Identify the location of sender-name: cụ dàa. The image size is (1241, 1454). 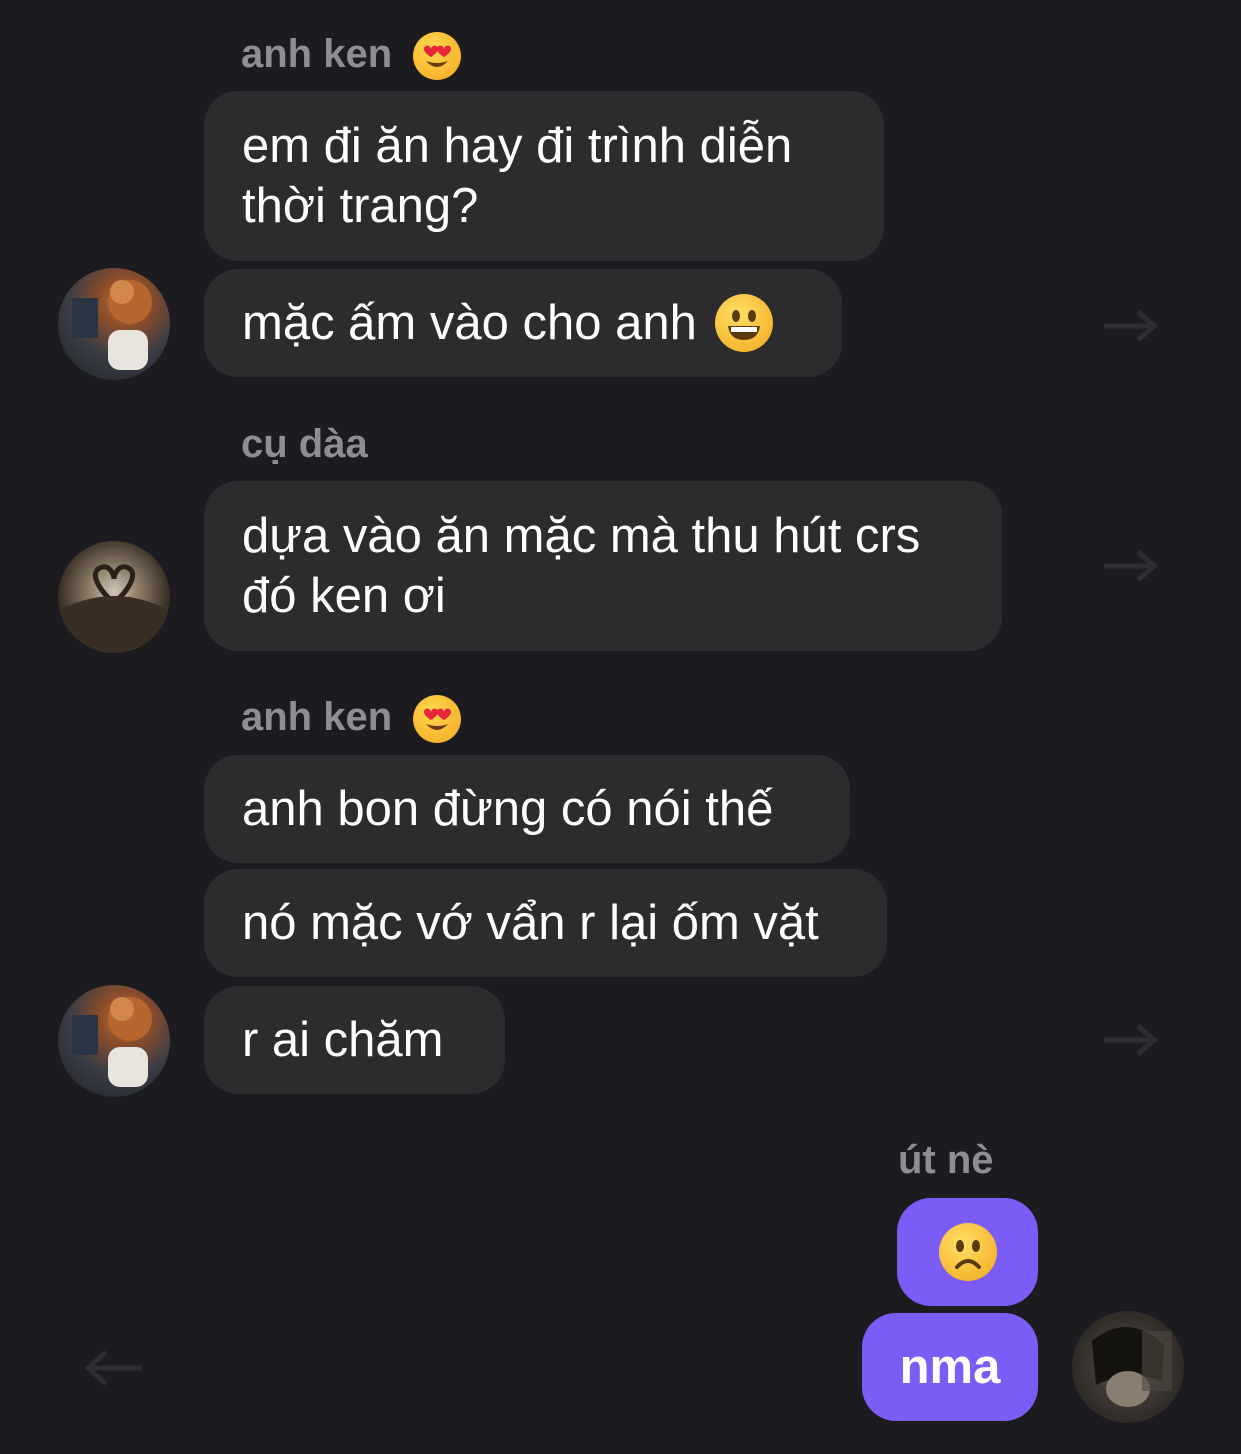
(304, 444).